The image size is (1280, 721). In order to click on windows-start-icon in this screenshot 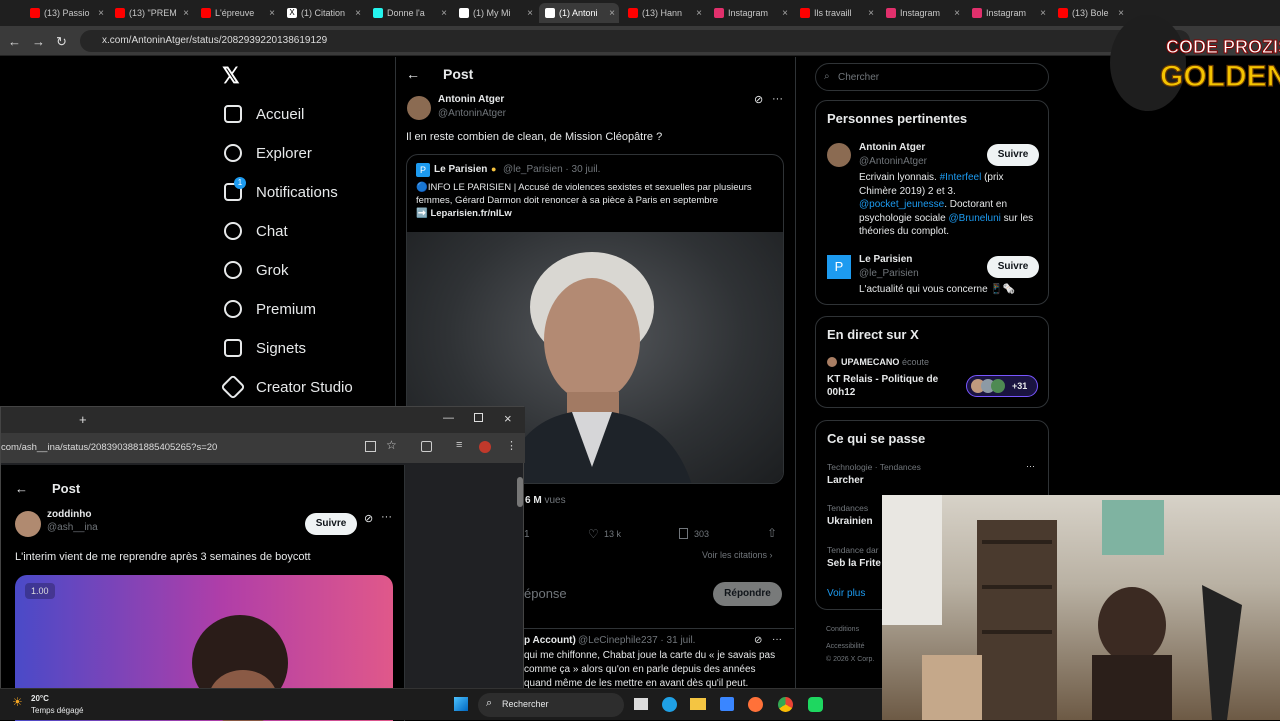, I will do `click(461, 704)`.